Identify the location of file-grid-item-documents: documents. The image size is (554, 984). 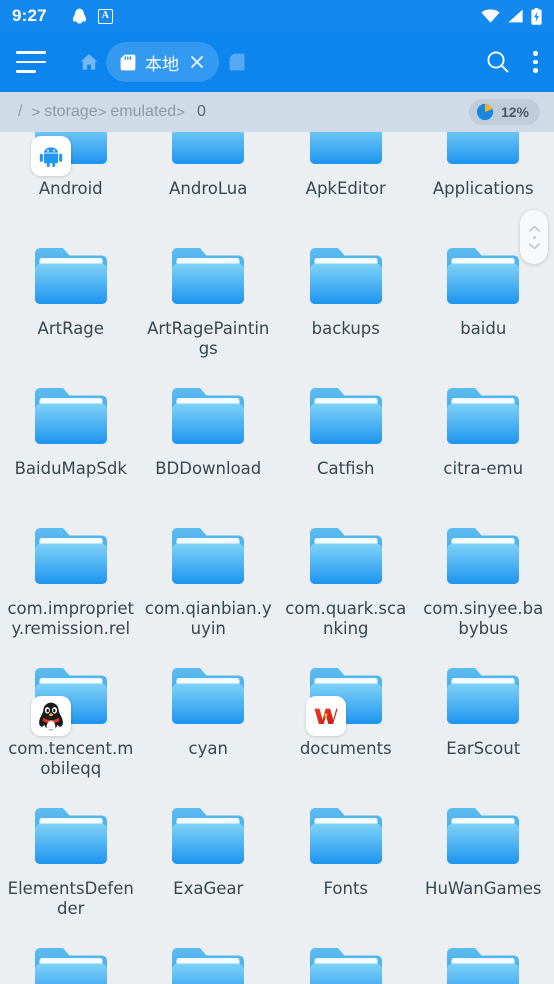
(346, 732).